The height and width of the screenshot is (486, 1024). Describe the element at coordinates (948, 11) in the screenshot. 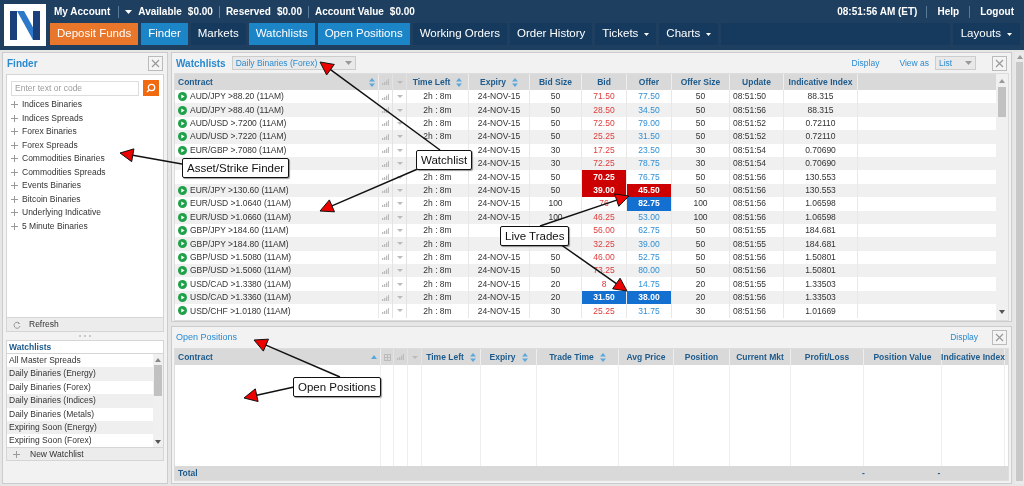

I see `header-link: Help` at that location.